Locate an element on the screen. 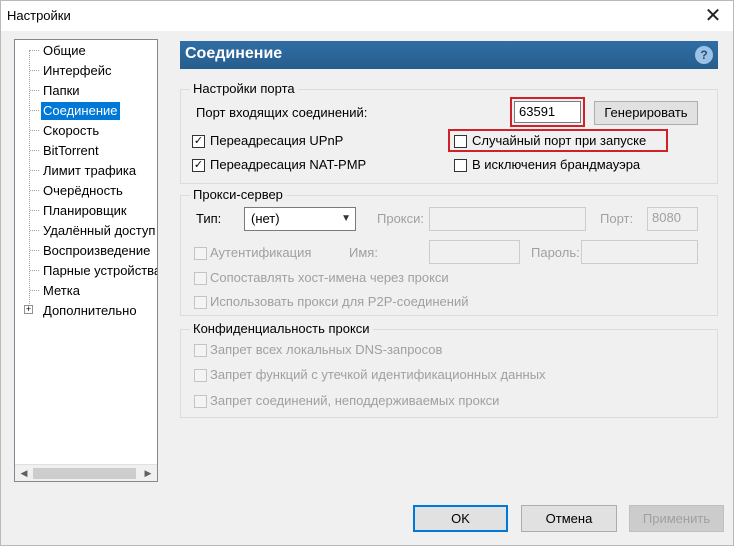  tree-item-general: Общие is located at coordinates (64, 51).